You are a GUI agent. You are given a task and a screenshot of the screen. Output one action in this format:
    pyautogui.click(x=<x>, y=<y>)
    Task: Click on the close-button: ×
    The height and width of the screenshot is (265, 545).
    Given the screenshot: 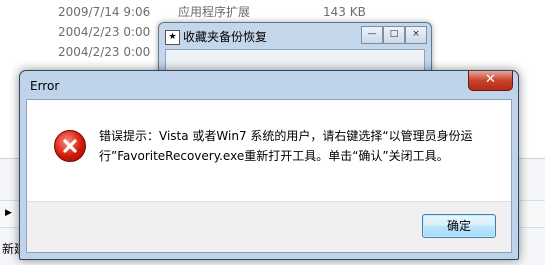 What is the action you would take?
    pyautogui.click(x=416, y=35)
    